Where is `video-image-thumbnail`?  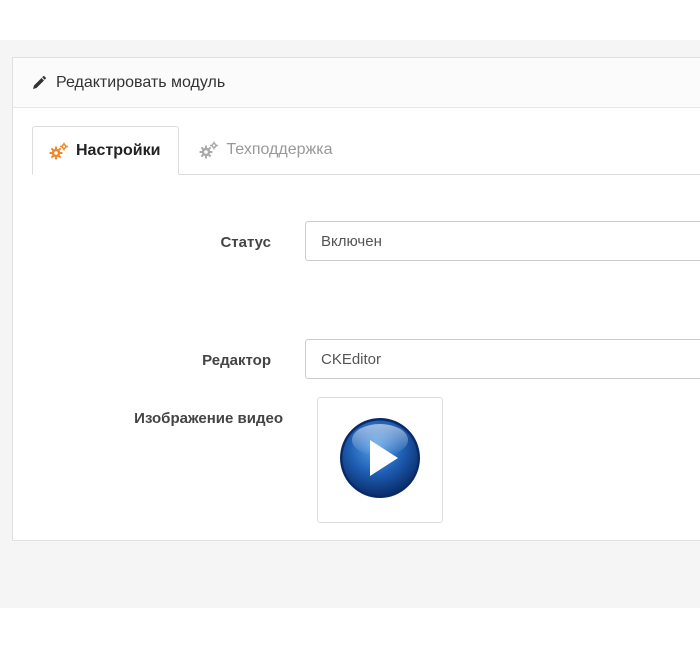
video-image-thumbnail is located at coordinates (380, 460).